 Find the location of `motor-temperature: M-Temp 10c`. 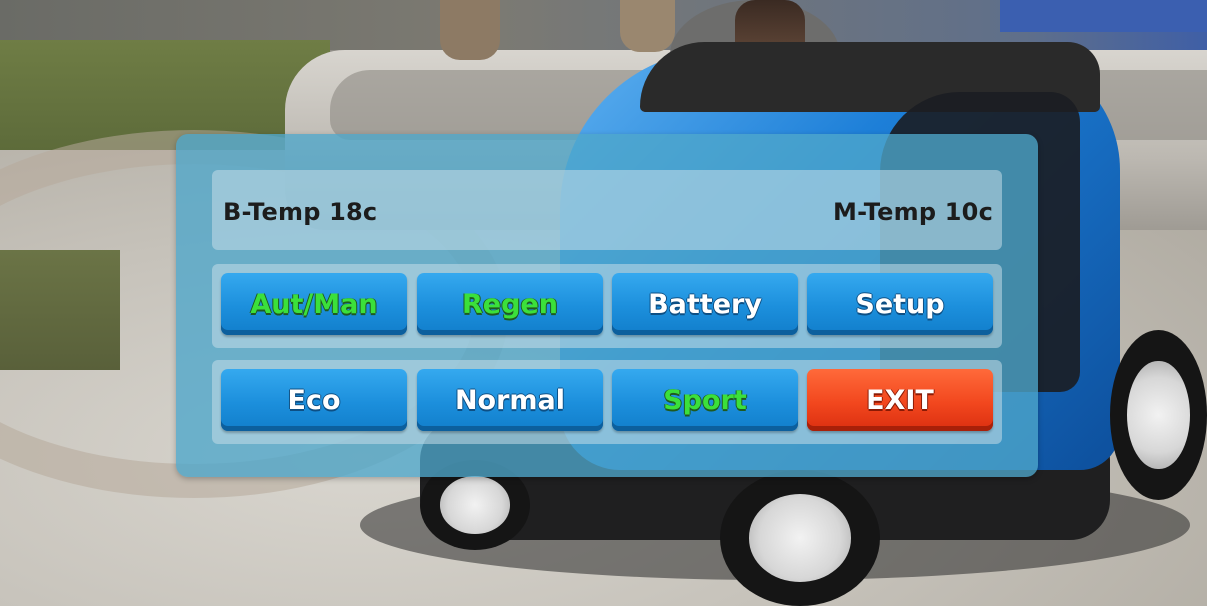

motor-temperature: M-Temp 10c is located at coordinates (913, 212).